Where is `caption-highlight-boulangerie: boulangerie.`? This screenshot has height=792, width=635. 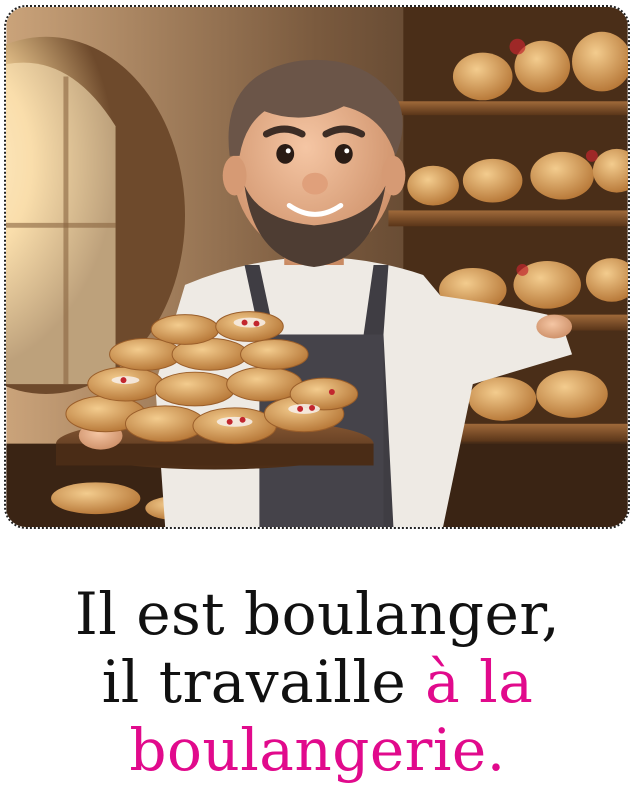 caption-highlight-boulangerie: boulangerie. is located at coordinates (317, 750).